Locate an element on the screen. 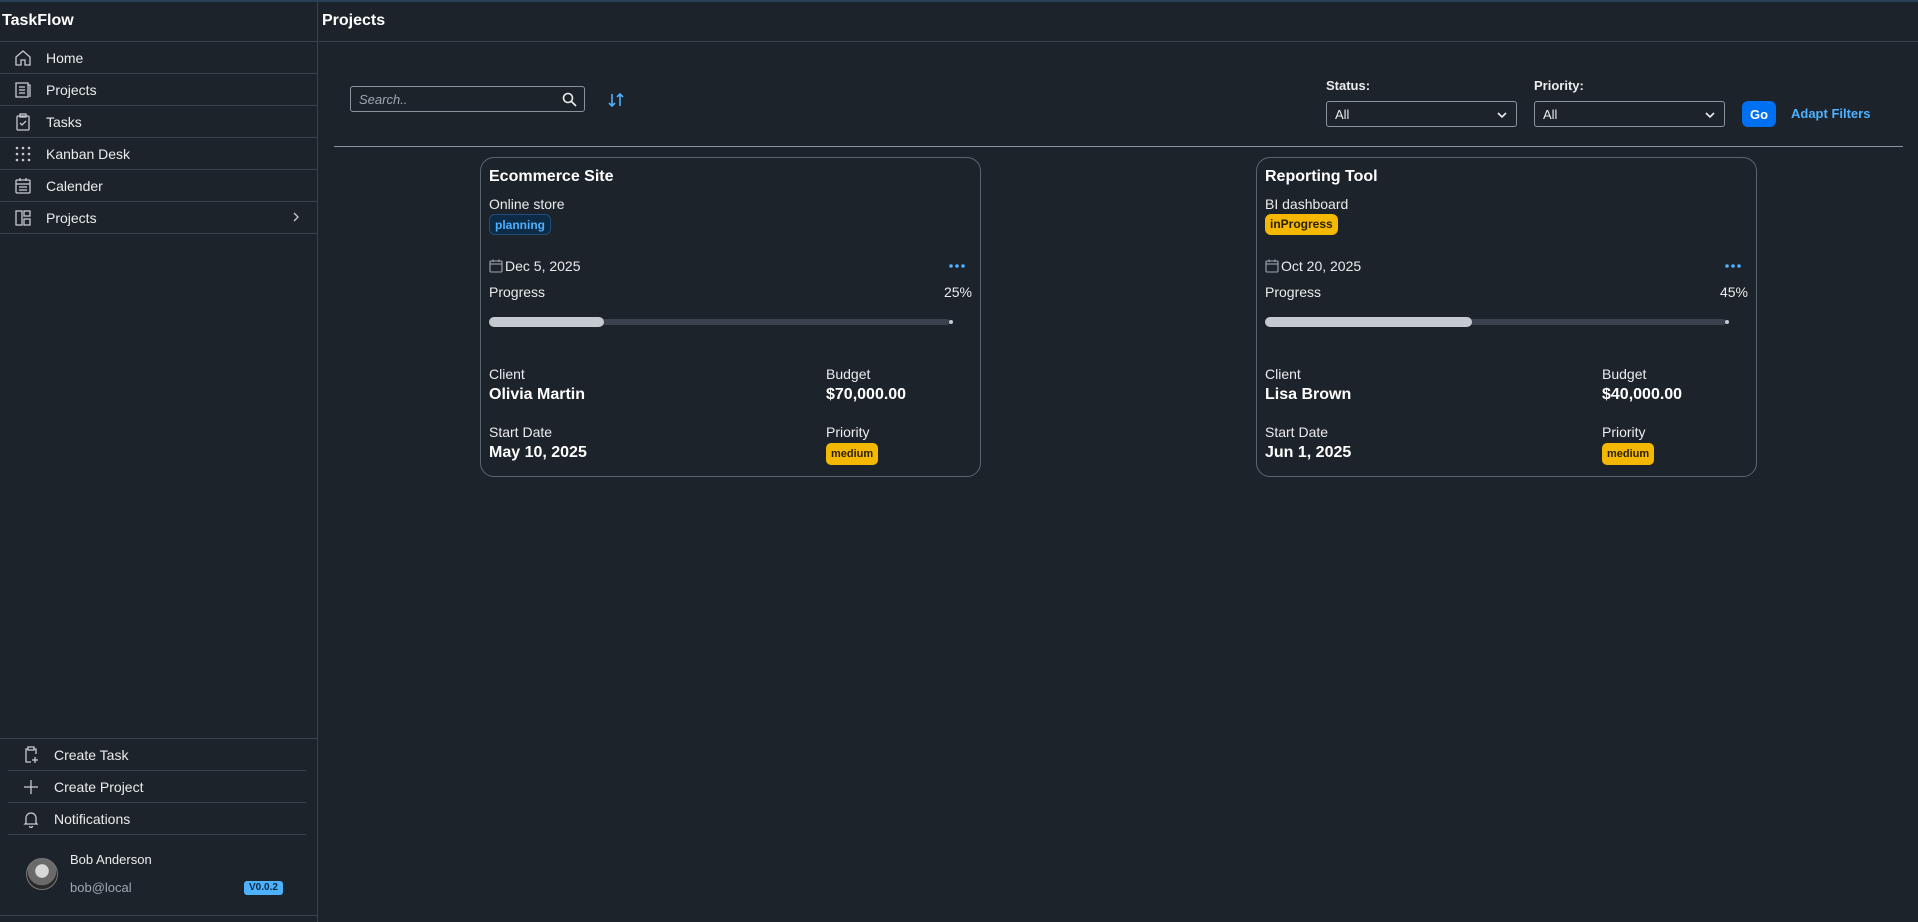 Image resolution: width=1918 pixels, height=922 pixels. chevron-right-icon is located at coordinates (296, 217).